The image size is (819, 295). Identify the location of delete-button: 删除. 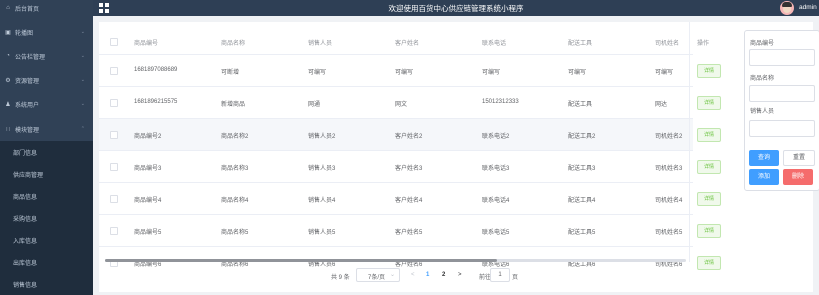
(798, 177).